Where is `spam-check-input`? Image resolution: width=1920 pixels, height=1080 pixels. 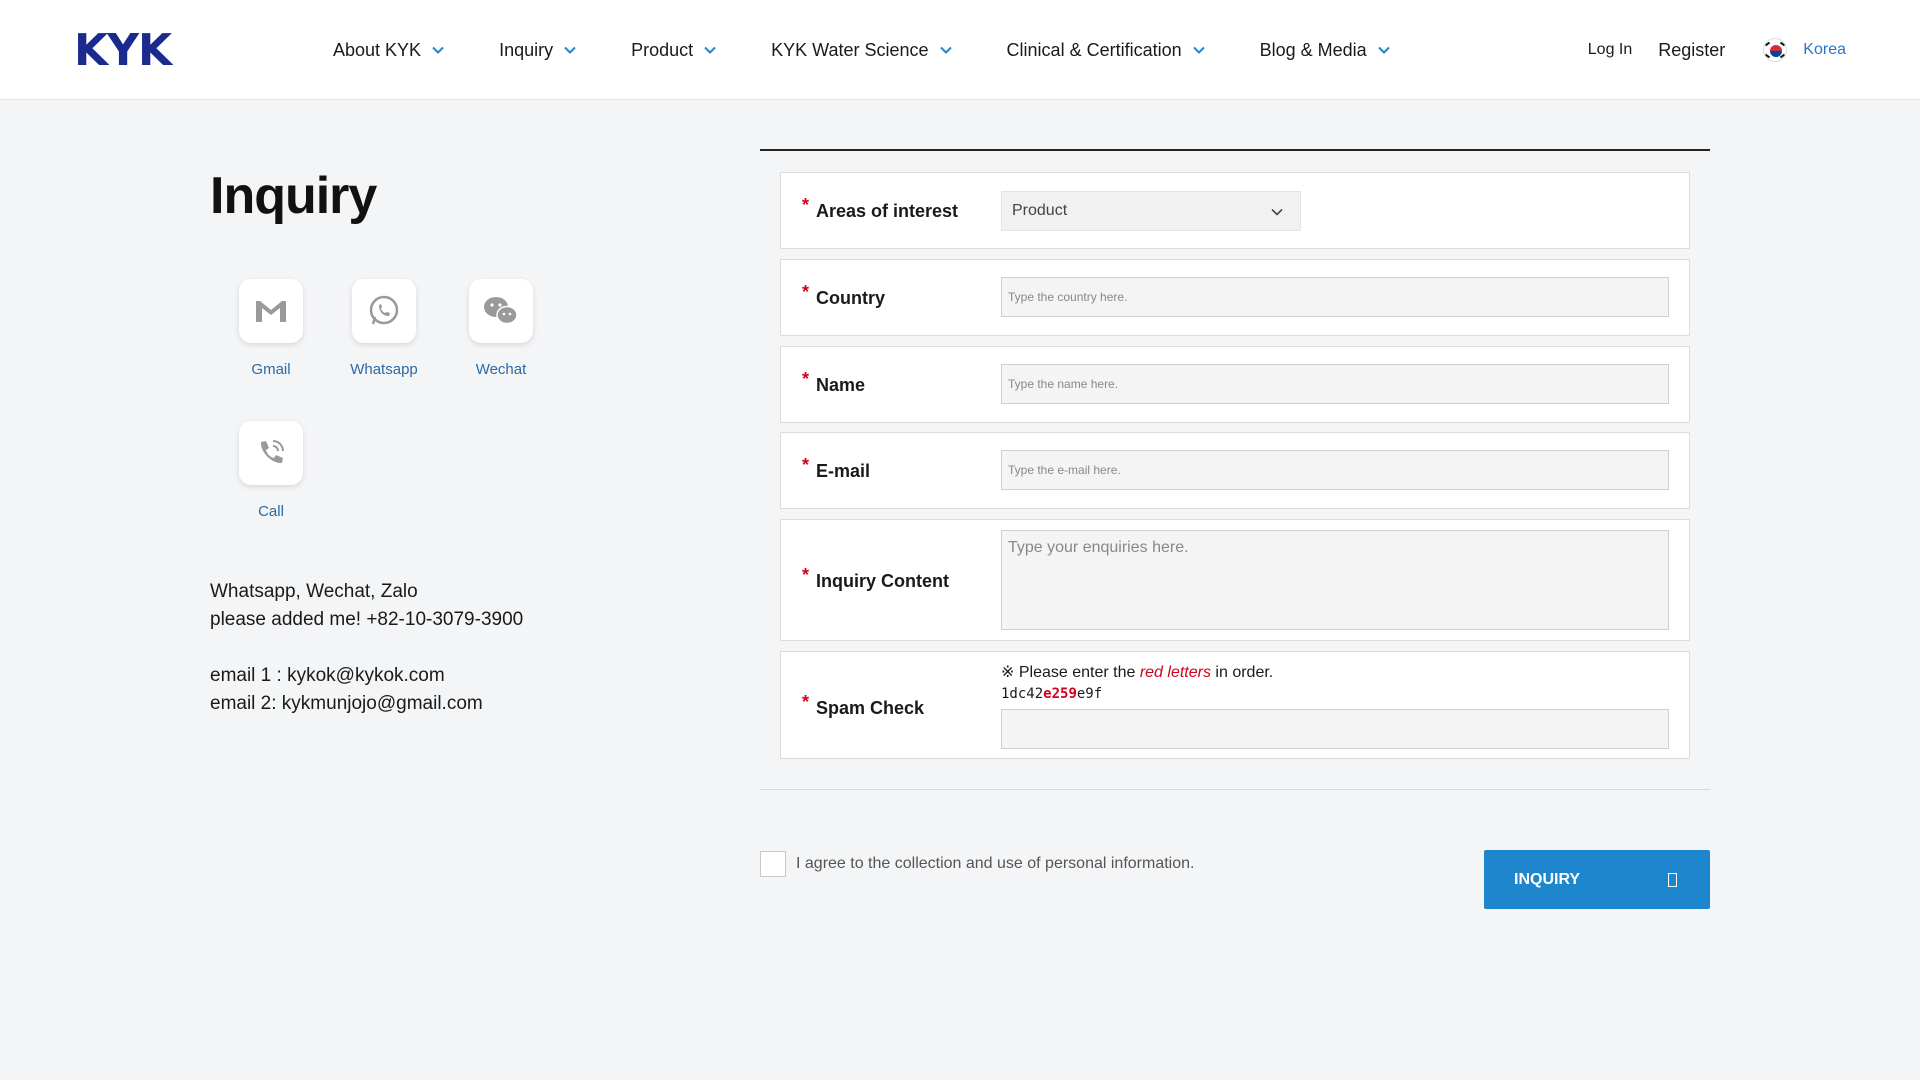
spam-check-input is located at coordinates (1335, 729).